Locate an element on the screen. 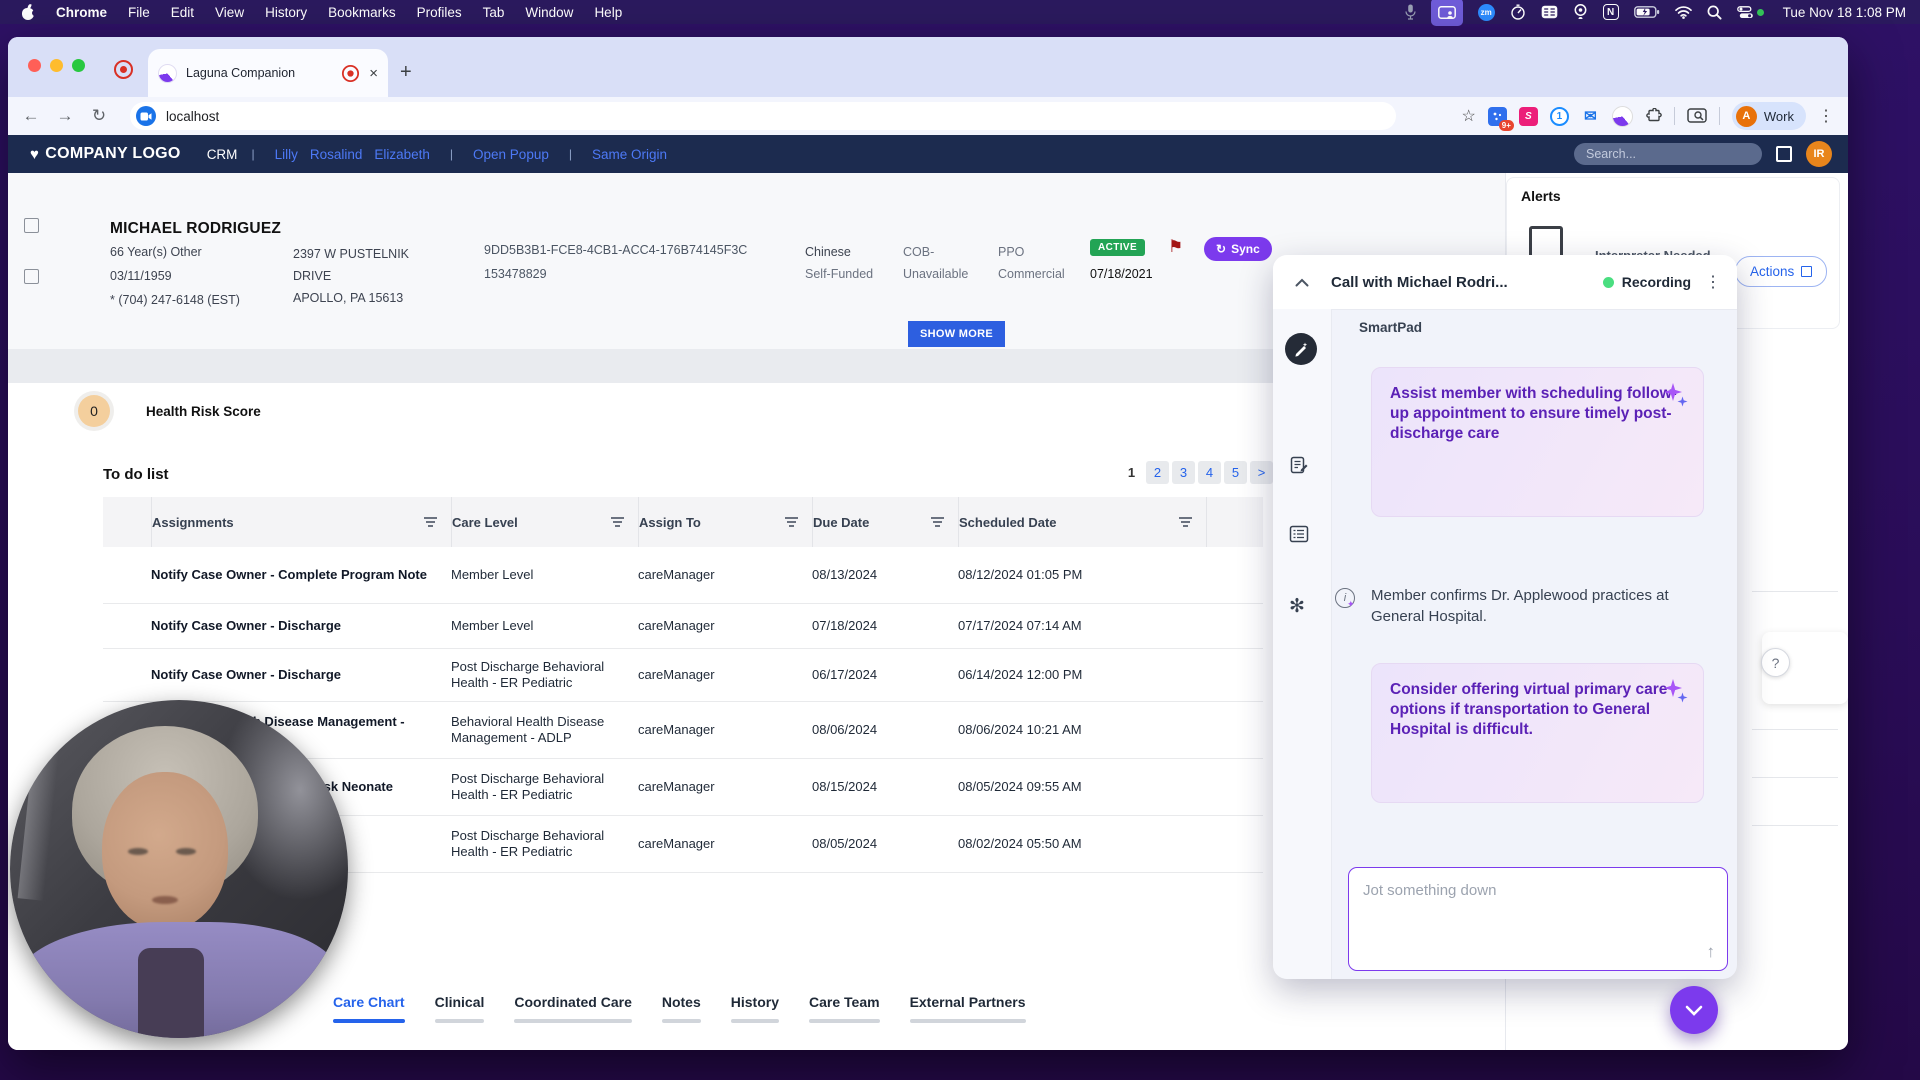  scroll-down-fab is located at coordinates (1694, 1010).